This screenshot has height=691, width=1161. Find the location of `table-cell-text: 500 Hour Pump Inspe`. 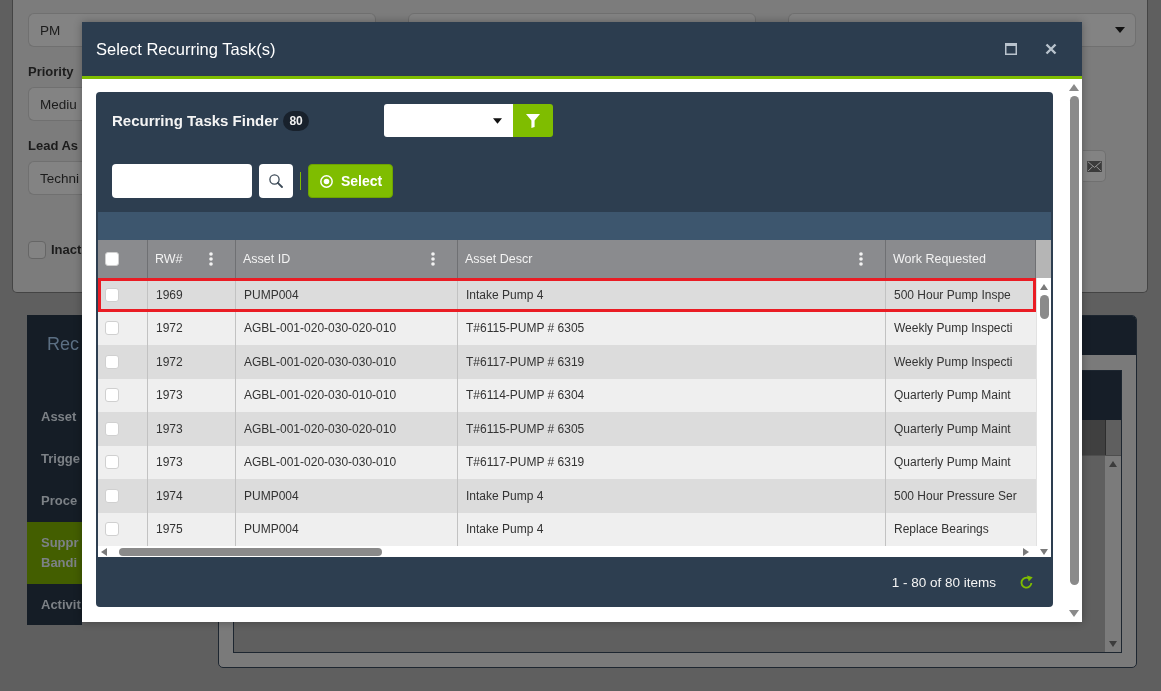

table-cell-text: 500 Hour Pump Inspe is located at coordinates (952, 295).